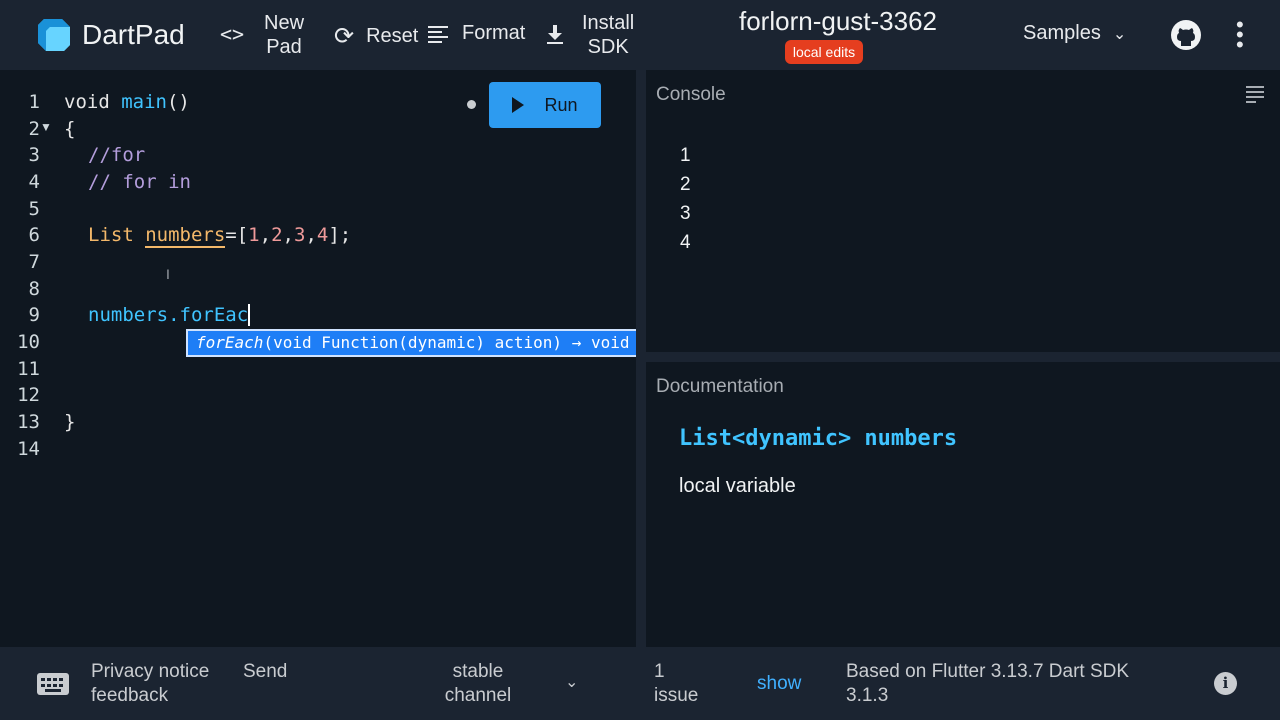  Describe the element at coordinates (117, 155) in the screenshot. I see `code-line-3: //for` at that location.